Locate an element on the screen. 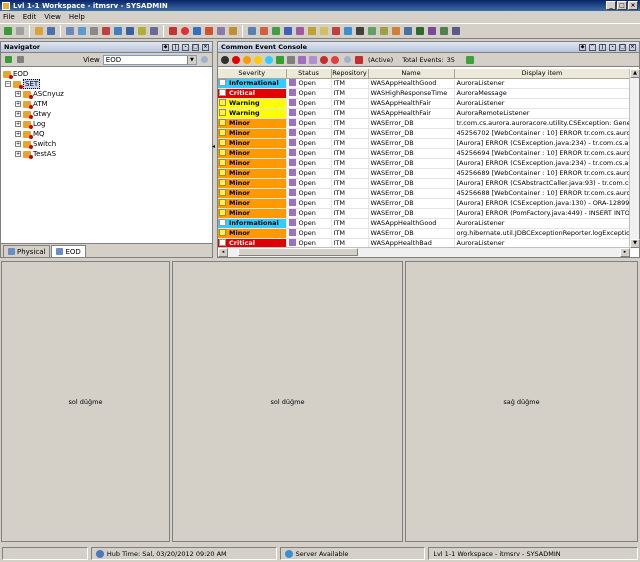 The width and height of the screenshot is (640, 562). view-table-icon is located at coordinates (252, 31).